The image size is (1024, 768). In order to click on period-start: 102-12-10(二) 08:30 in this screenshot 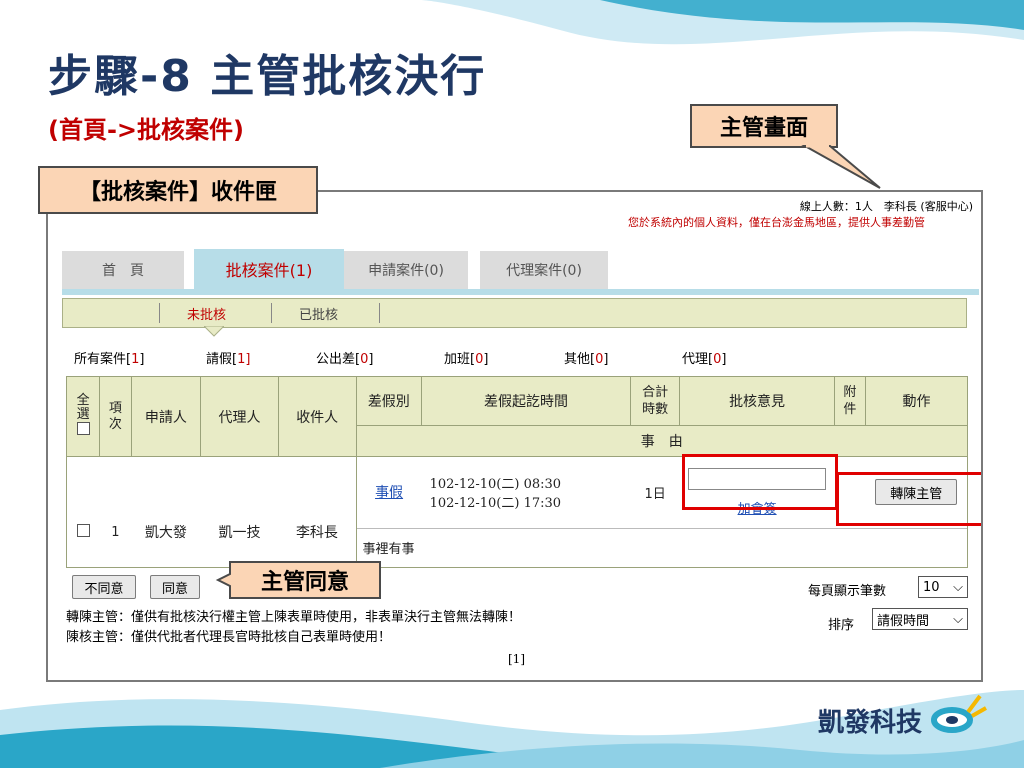, I will do `click(495, 485)`.